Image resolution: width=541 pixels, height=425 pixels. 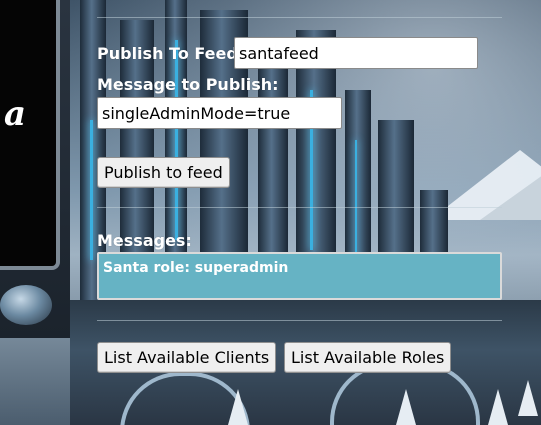 I want to click on background-snowy-tree, so click(x=528, y=398).